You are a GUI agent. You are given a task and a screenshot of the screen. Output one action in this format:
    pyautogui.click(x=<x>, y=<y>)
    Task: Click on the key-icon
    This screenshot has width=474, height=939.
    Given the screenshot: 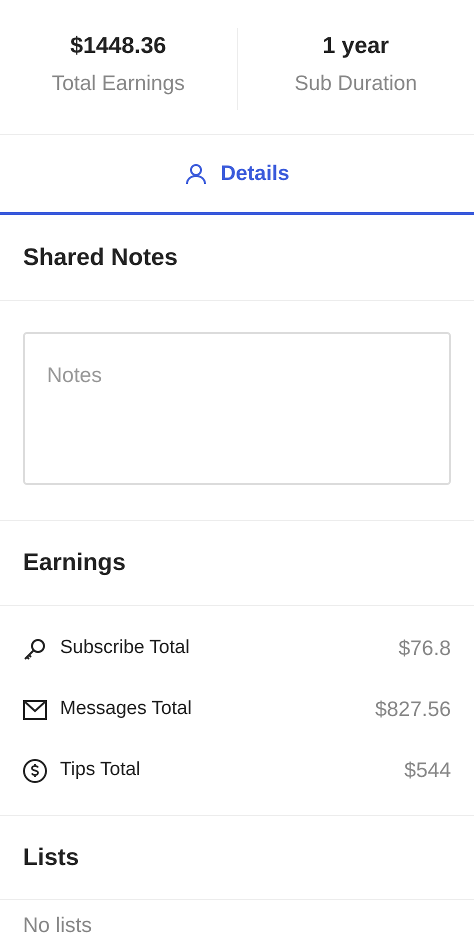 What is the action you would take?
    pyautogui.click(x=35, y=648)
    